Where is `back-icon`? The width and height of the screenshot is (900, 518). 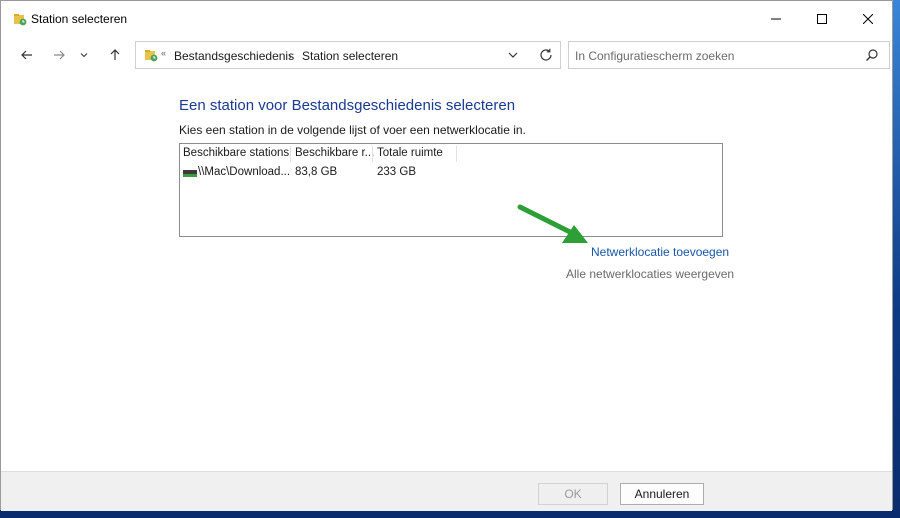
back-icon is located at coordinates (26, 55).